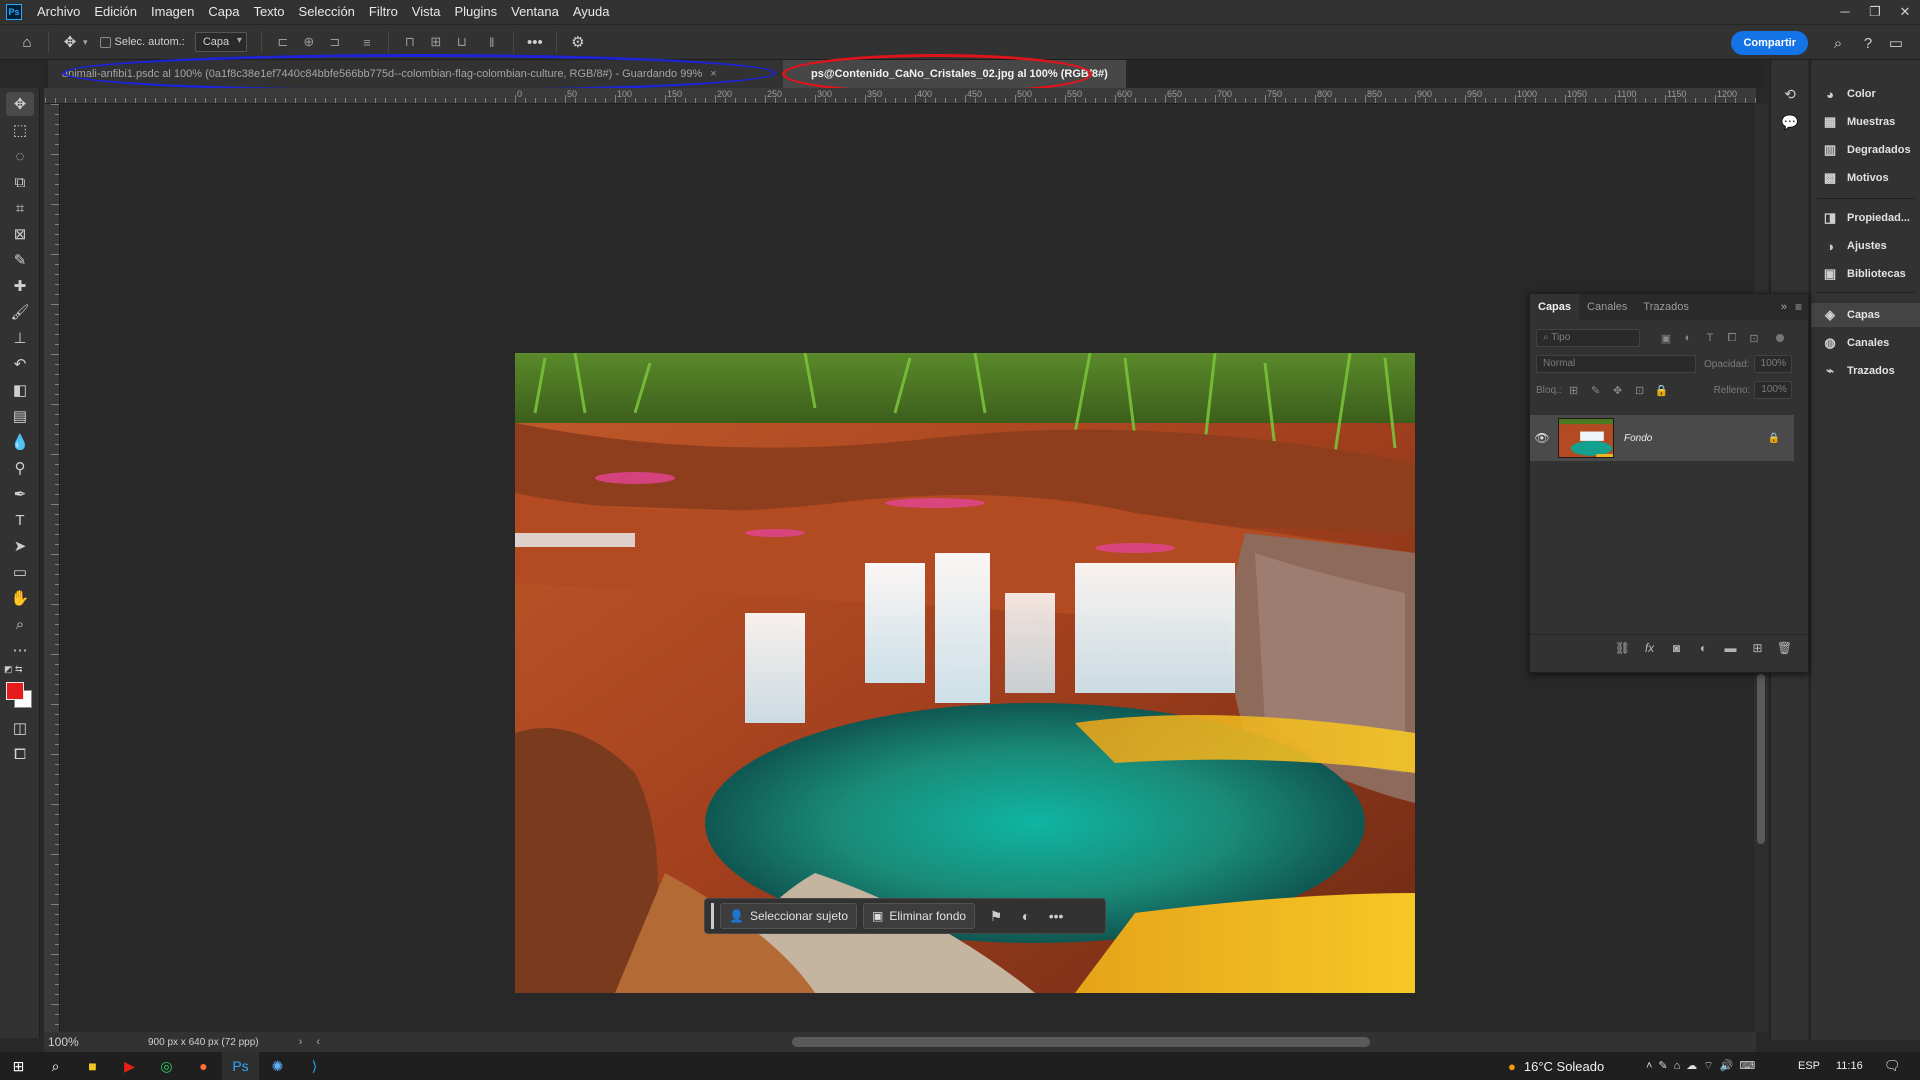 The width and height of the screenshot is (1920, 1080). Describe the element at coordinates (20, 624) in the screenshot. I see `zoom-tool-icon: ⌕` at that location.